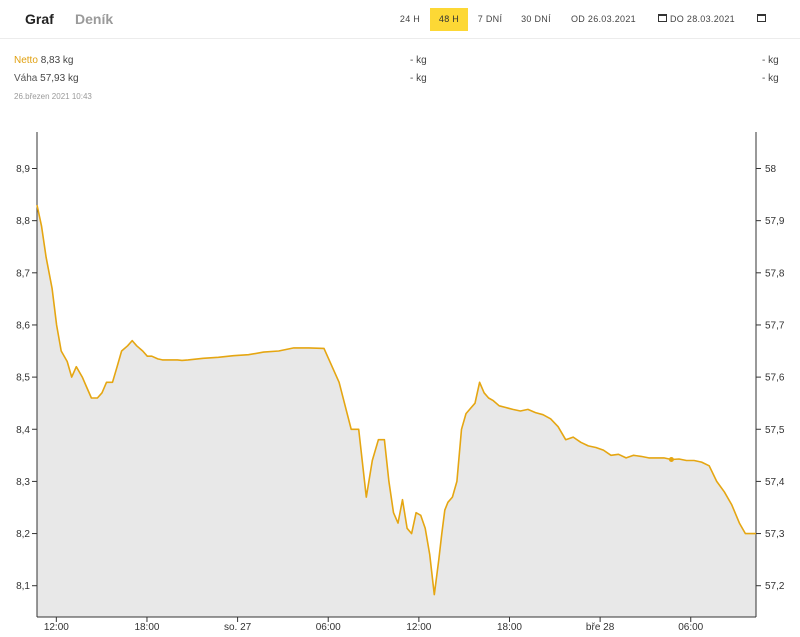  What do you see at coordinates (23, 534) in the screenshot?
I see `y-tick-label-left: 8,2` at bounding box center [23, 534].